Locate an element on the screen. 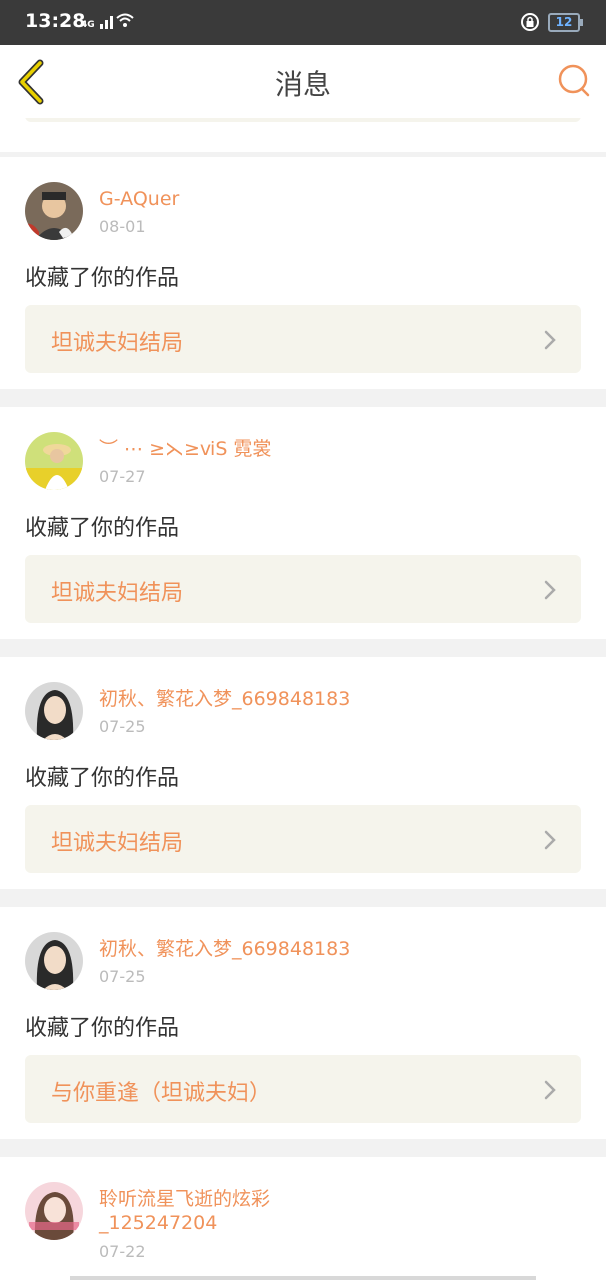 Image resolution: width=606 pixels, height=1280 pixels. user-name: ︶ ⋯ ≥⋋≥ⅵS 霓裳 is located at coordinates (199, 449).